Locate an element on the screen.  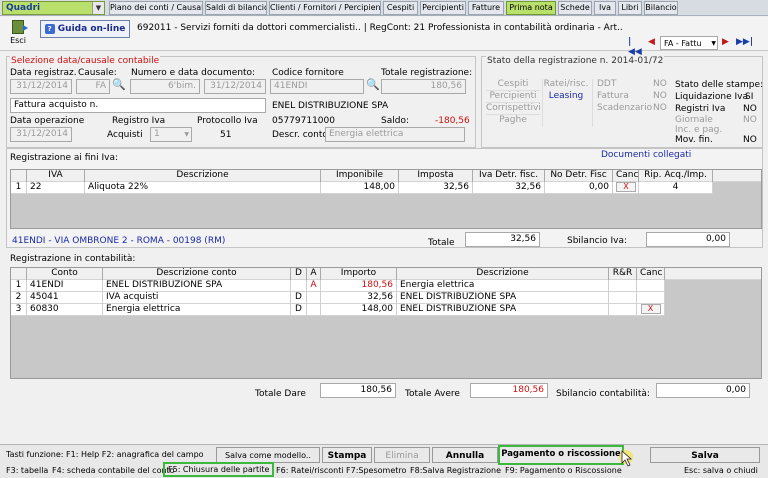
tab-piano-conti: Piano dei conti / Causali is located at coordinates (156, 8).